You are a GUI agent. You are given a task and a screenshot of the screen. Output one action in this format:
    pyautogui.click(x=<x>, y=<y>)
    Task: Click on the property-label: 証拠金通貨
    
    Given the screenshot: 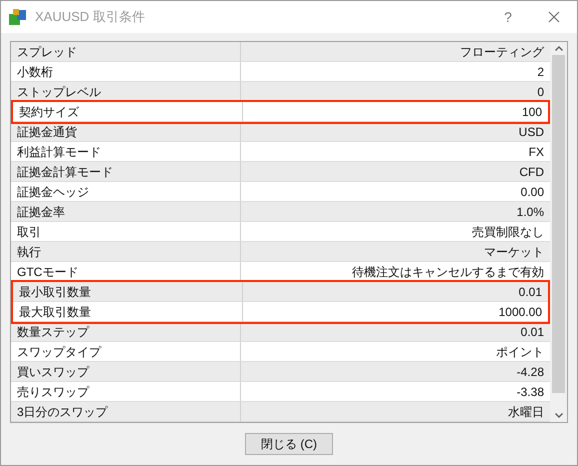 What is the action you would take?
    pyautogui.click(x=47, y=132)
    